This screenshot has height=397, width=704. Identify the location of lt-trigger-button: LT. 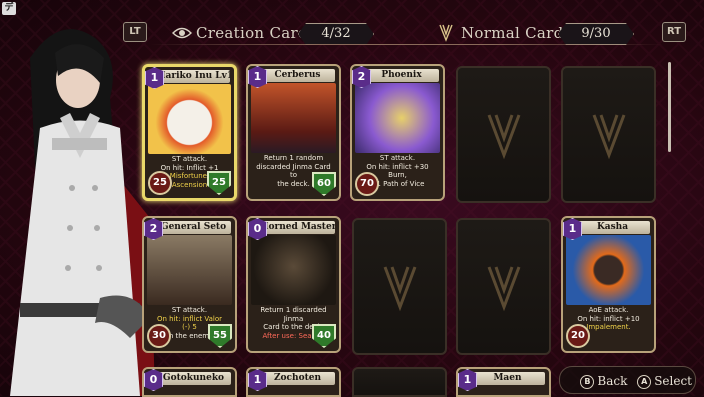
(135, 32).